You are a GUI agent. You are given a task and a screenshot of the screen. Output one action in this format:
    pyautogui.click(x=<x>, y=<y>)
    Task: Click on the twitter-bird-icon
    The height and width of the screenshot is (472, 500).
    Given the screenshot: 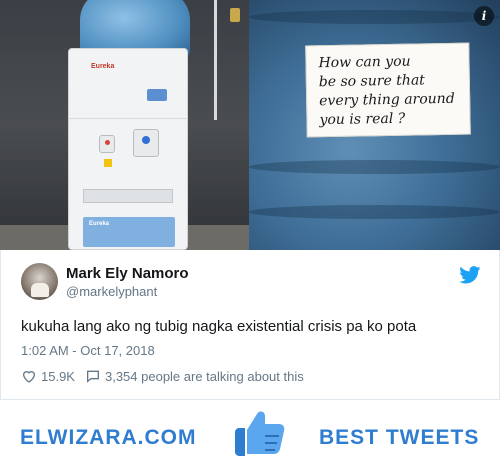 What is the action you would take?
    pyautogui.click(x=470, y=275)
    